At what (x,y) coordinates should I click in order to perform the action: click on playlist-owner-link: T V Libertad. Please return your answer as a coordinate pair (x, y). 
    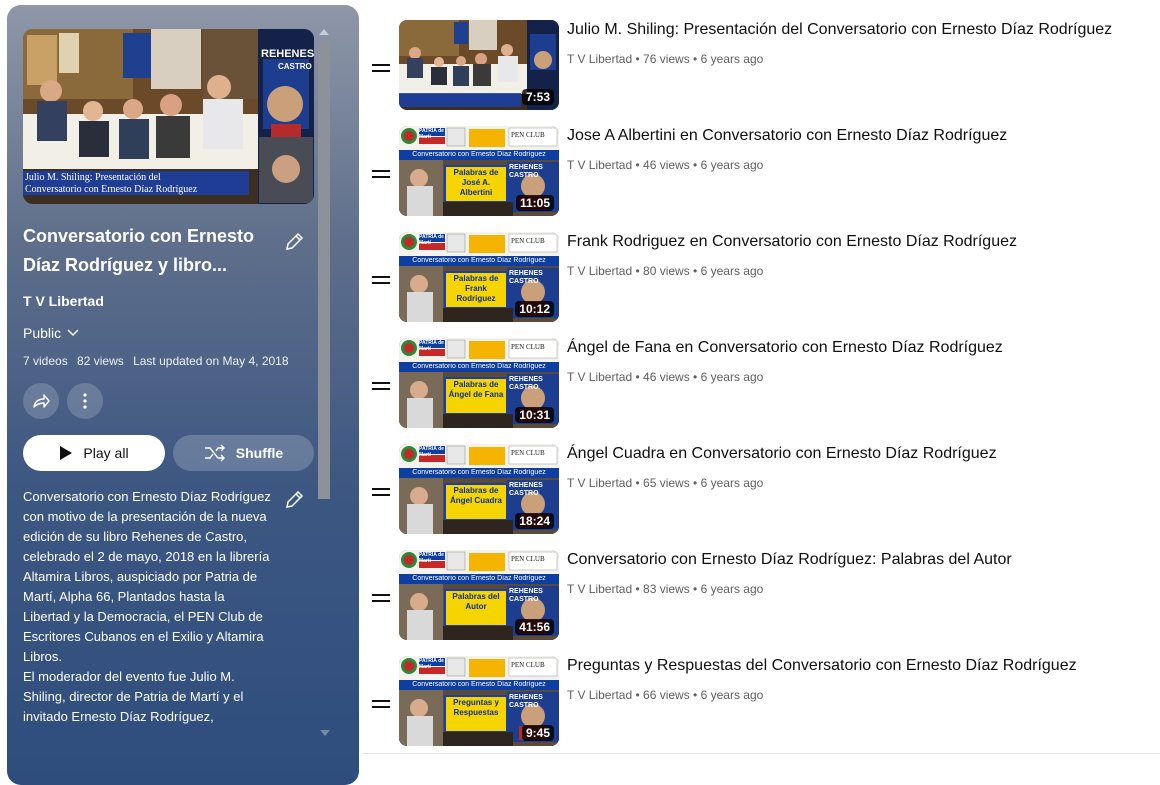
    Looking at the image, I should click on (63, 301).